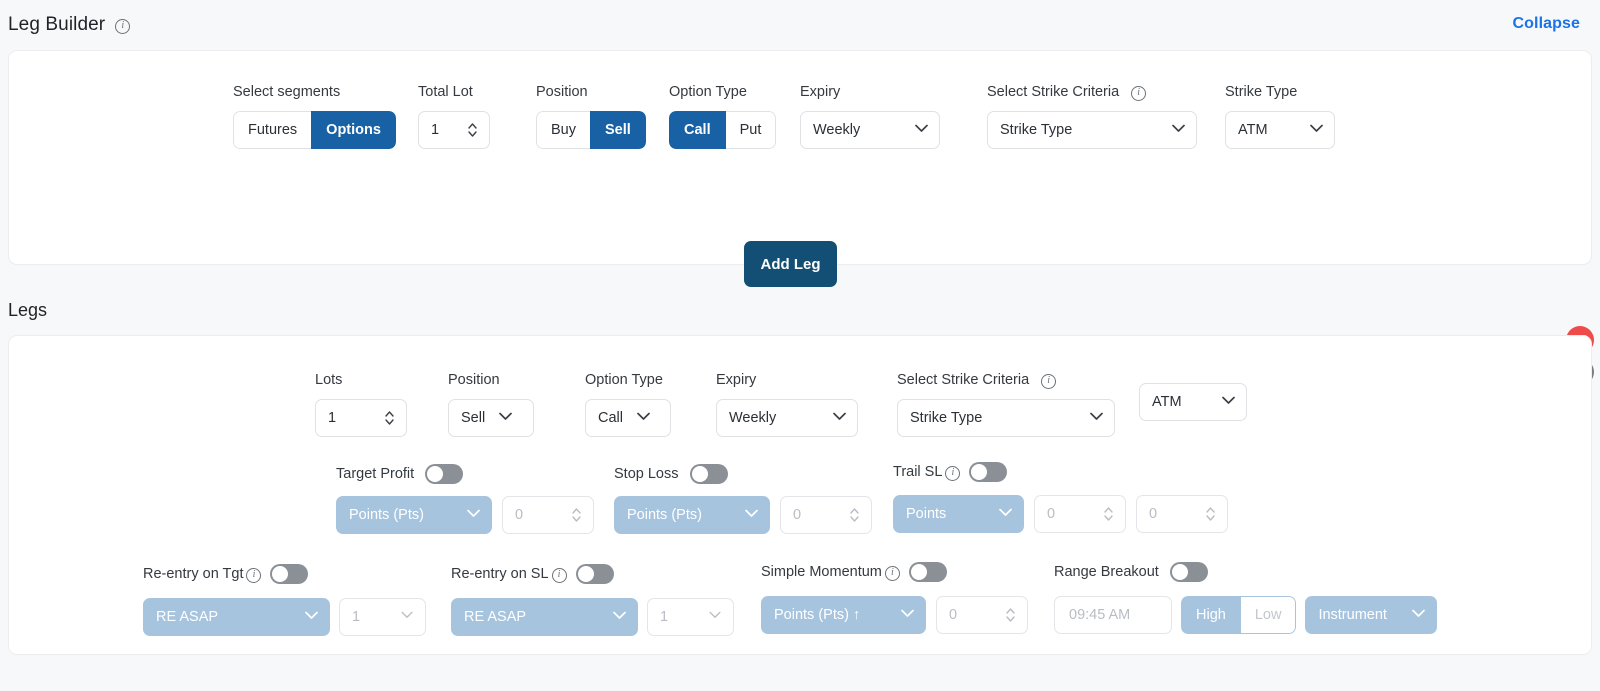 The width and height of the screenshot is (1600, 691). Describe the element at coordinates (1245, 572) in the screenshot. I see `range-breakout-header: Range Breakout` at that location.